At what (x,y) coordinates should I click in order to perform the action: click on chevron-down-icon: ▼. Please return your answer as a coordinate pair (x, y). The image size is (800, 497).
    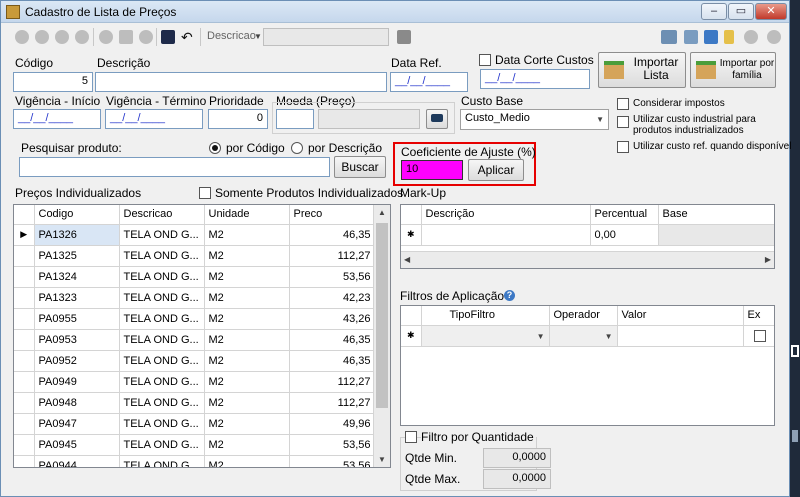
    Looking at the image, I should click on (258, 36).